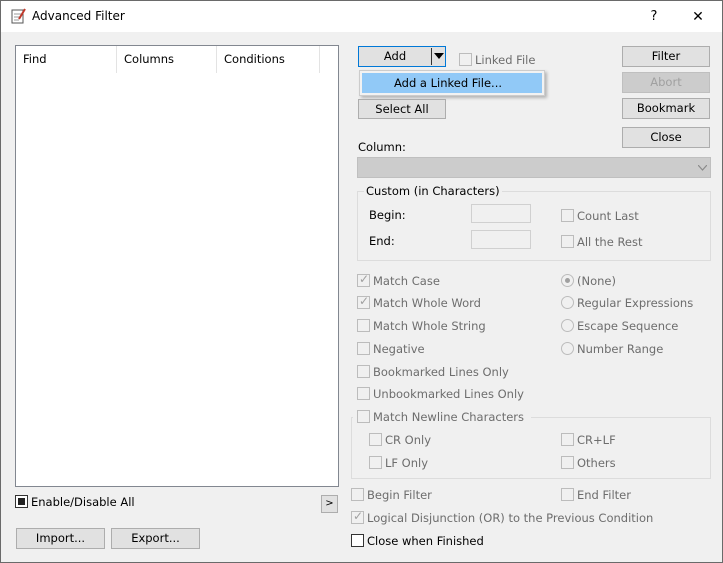  What do you see at coordinates (406, 281) in the screenshot?
I see `match-case-label: Match Case` at bounding box center [406, 281].